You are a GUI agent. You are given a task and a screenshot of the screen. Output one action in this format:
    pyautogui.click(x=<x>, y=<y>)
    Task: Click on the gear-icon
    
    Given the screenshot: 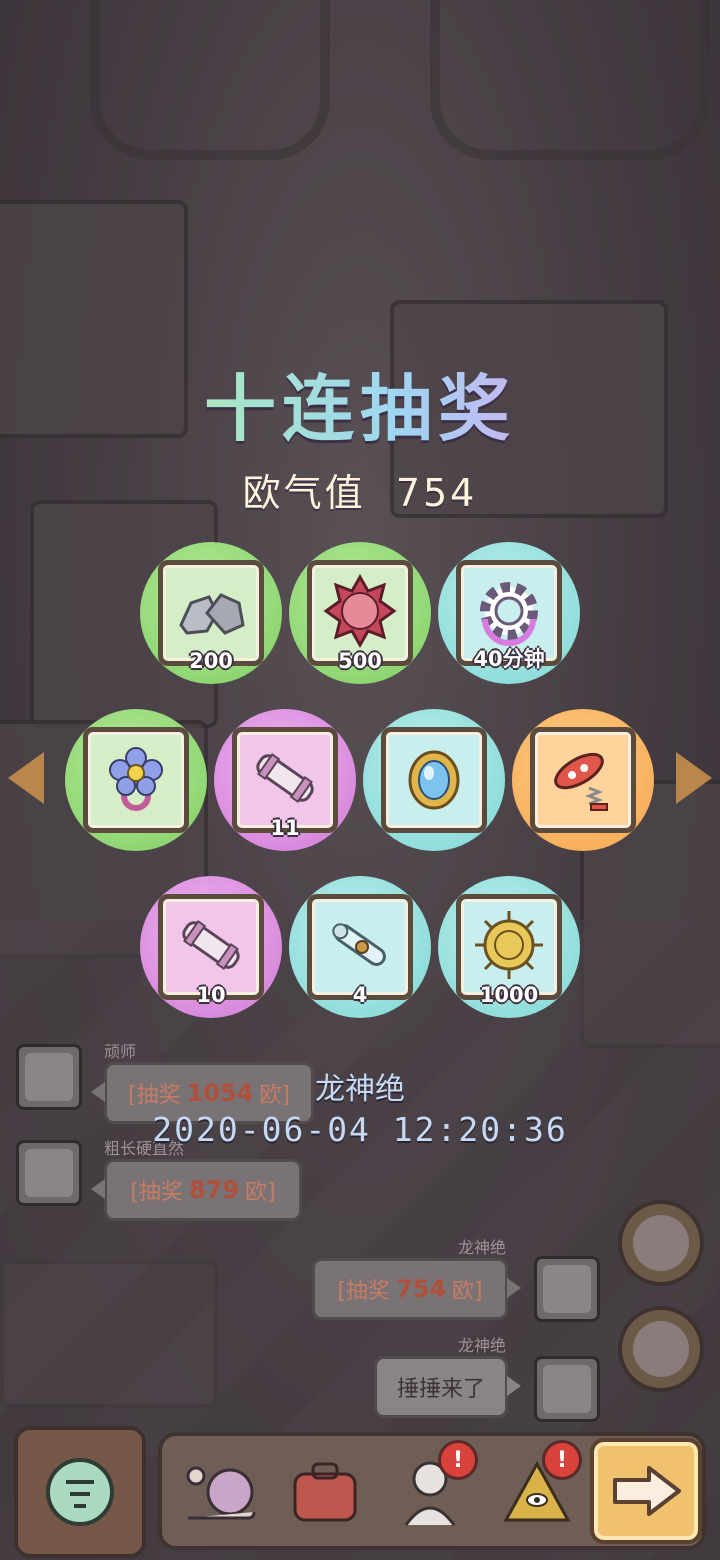 What is the action you would take?
    pyautogui.click(x=509, y=614)
    